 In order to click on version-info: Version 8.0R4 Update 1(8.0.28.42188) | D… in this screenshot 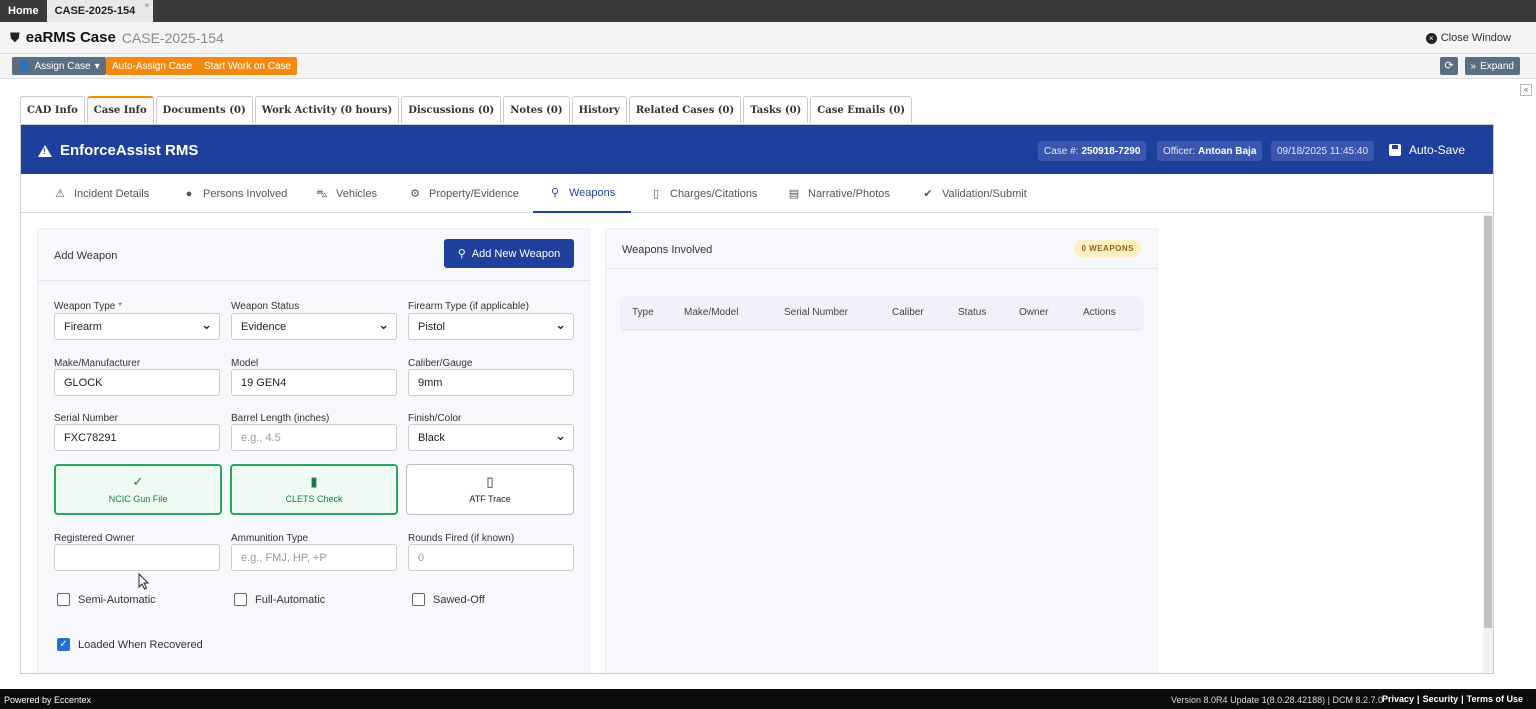, I will do `click(1277, 700)`.